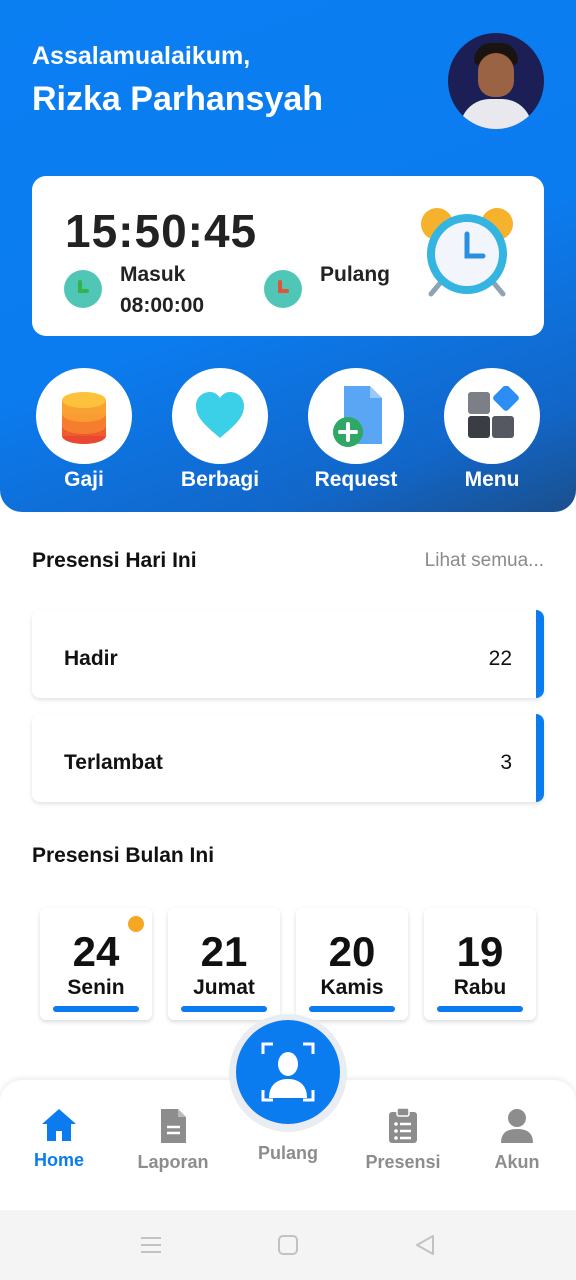 The width and height of the screenshot is (576, 1280). Describe the element at coordinates (480, 951) in the screenshot. I see `day-count: 19` at that location.